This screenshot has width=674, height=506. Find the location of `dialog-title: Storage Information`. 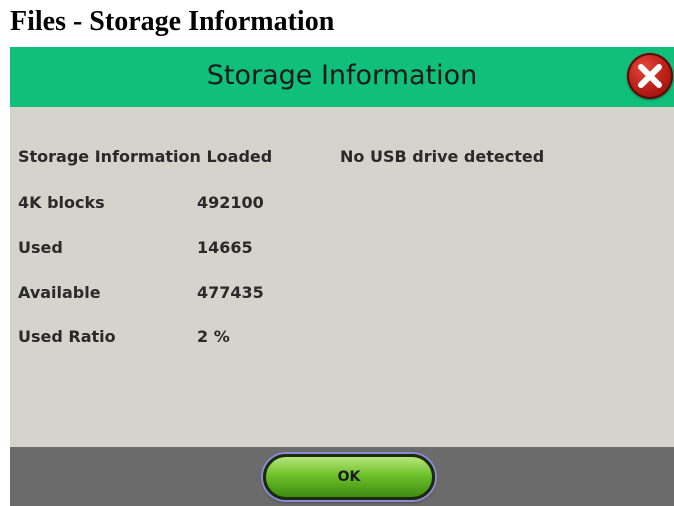

dialog-title: Storage Information is located at coordinates (342, 75).